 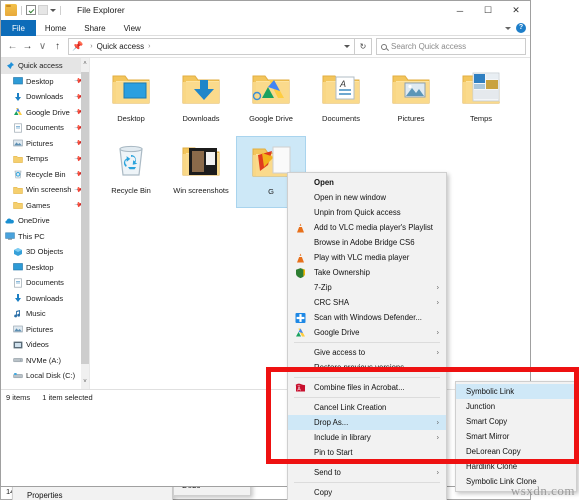 What do you see at coordinates (43, 10) in the screenshot?
I see `new-folder-icon` at bounding box center [43, 10].